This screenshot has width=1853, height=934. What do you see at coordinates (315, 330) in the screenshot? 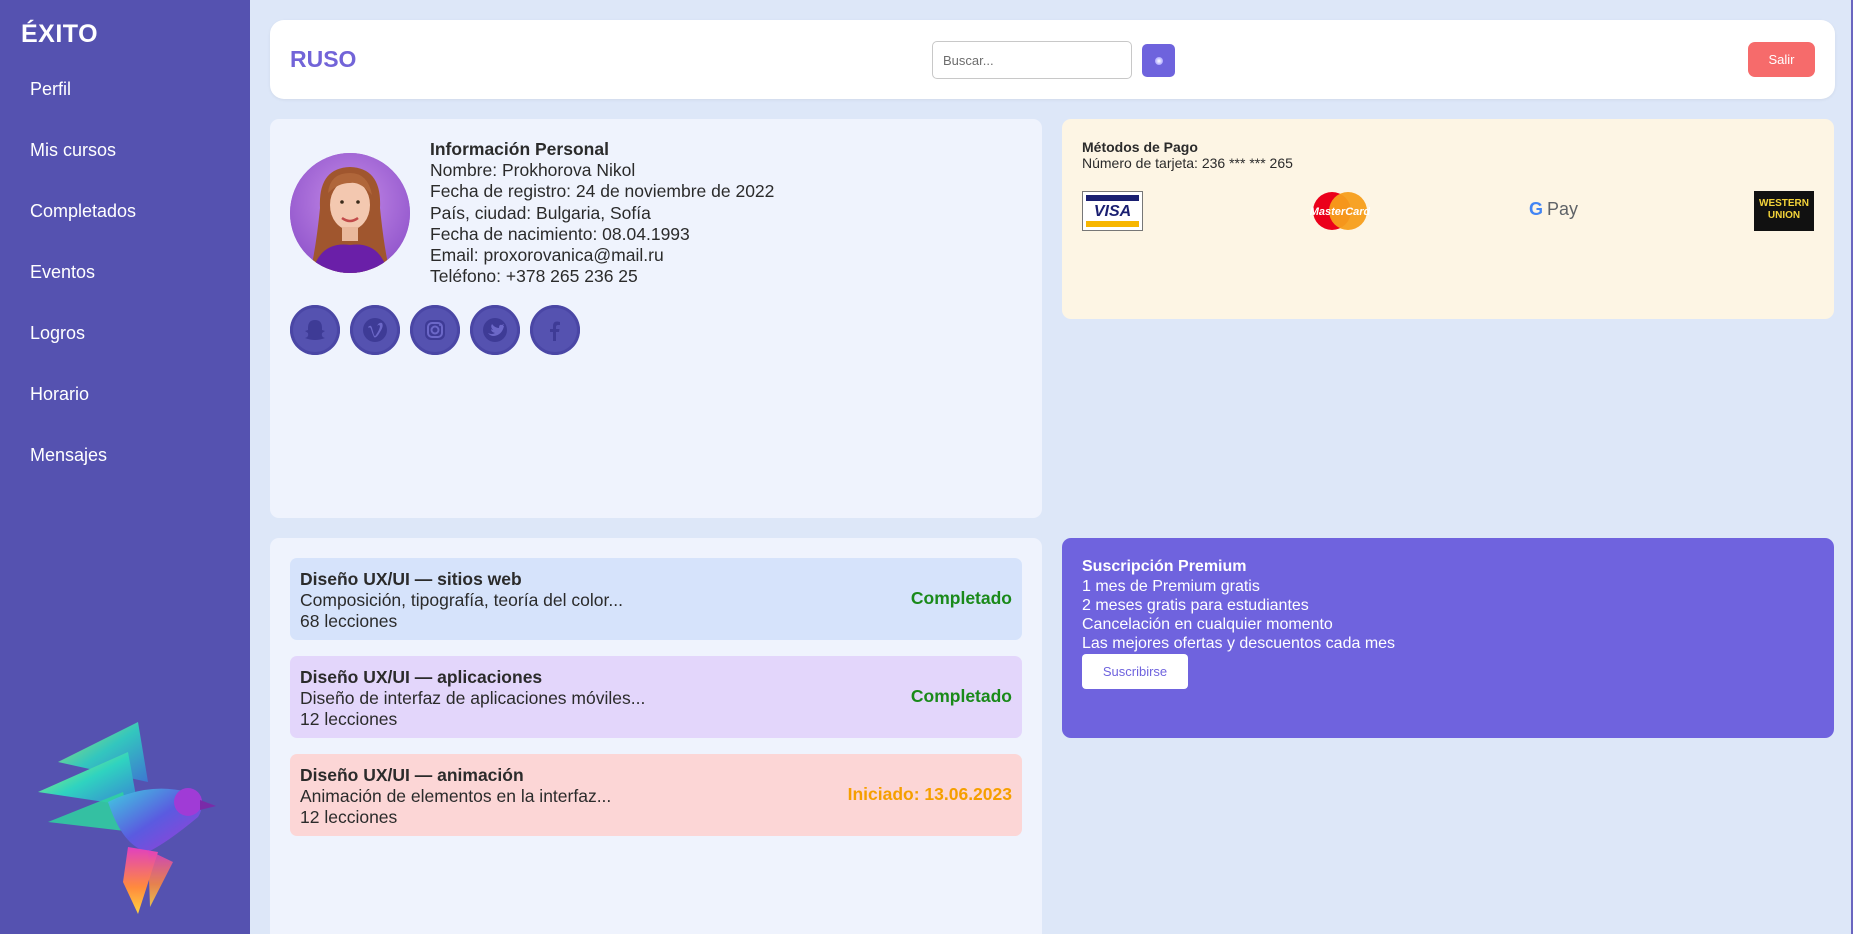
I see `snapchat-icon` at bounding box center [315, 330].